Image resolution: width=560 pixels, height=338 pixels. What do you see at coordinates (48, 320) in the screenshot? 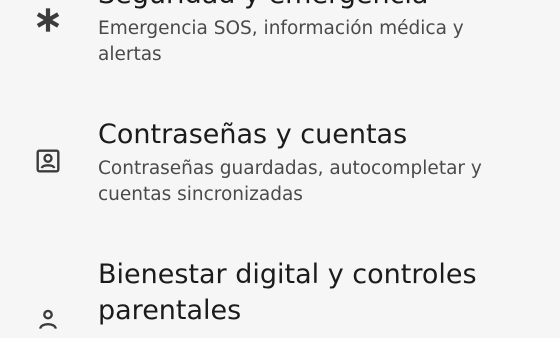
I see `person-icon` at bounding box center [48, 320].